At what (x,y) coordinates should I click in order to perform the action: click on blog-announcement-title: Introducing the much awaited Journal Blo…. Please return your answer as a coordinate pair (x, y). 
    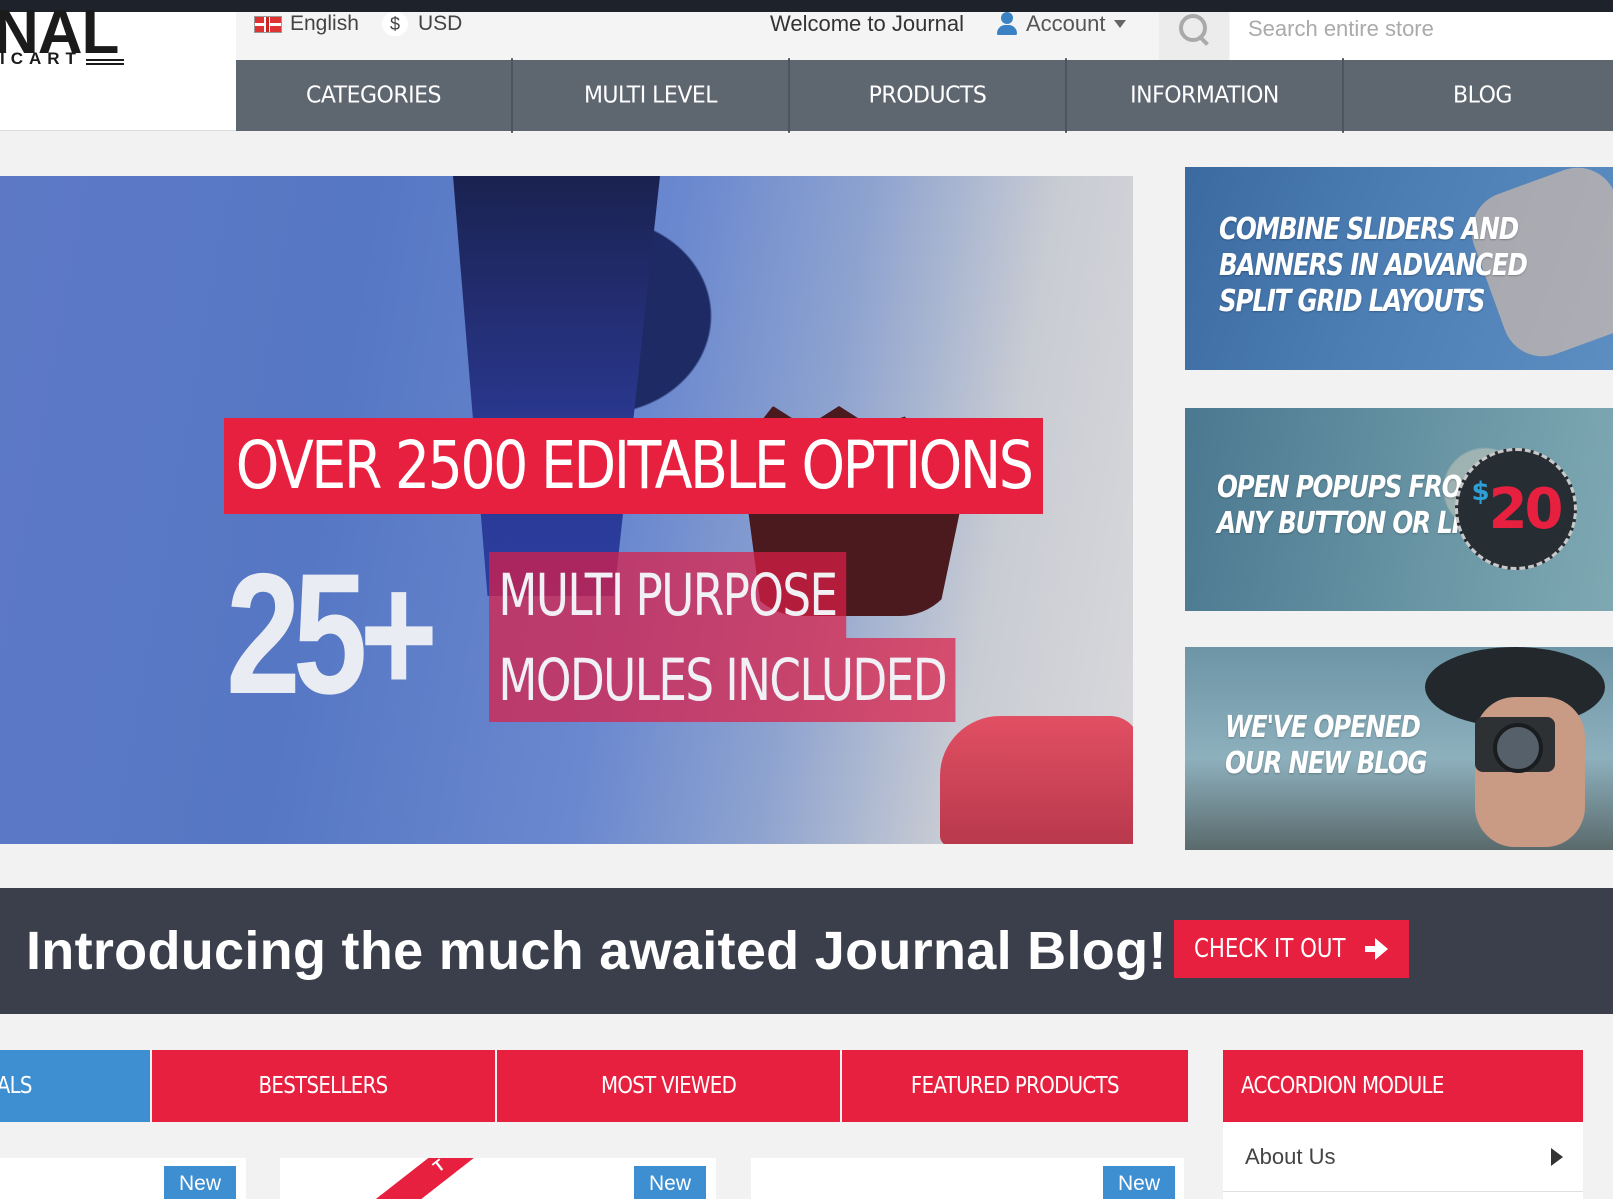
    Looking at the image, I should click on (596, 951).